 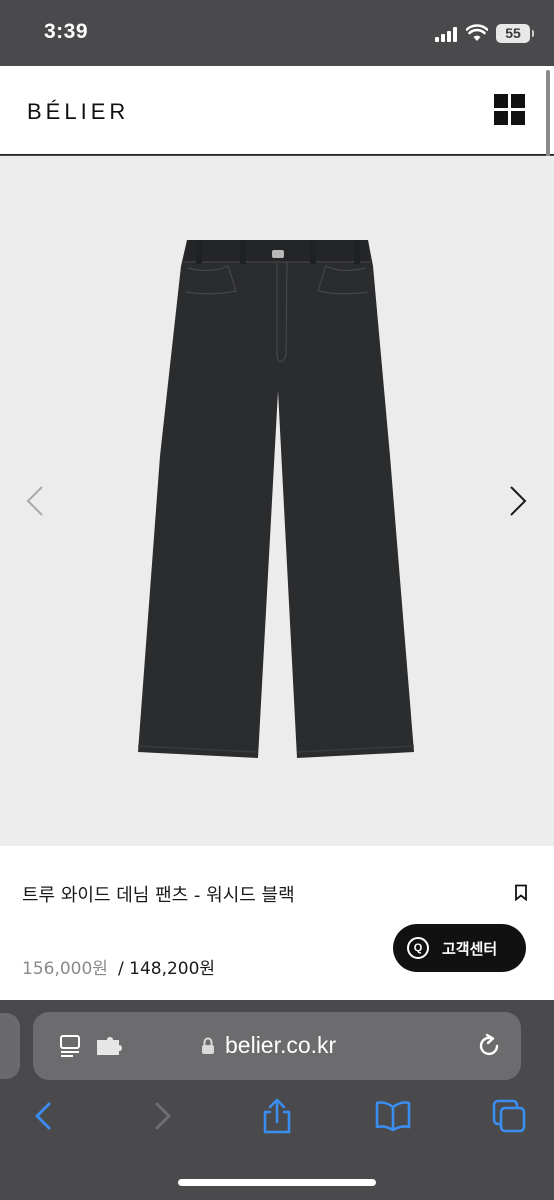 I want to click on lock-icon, so click(x=208, y=1045).